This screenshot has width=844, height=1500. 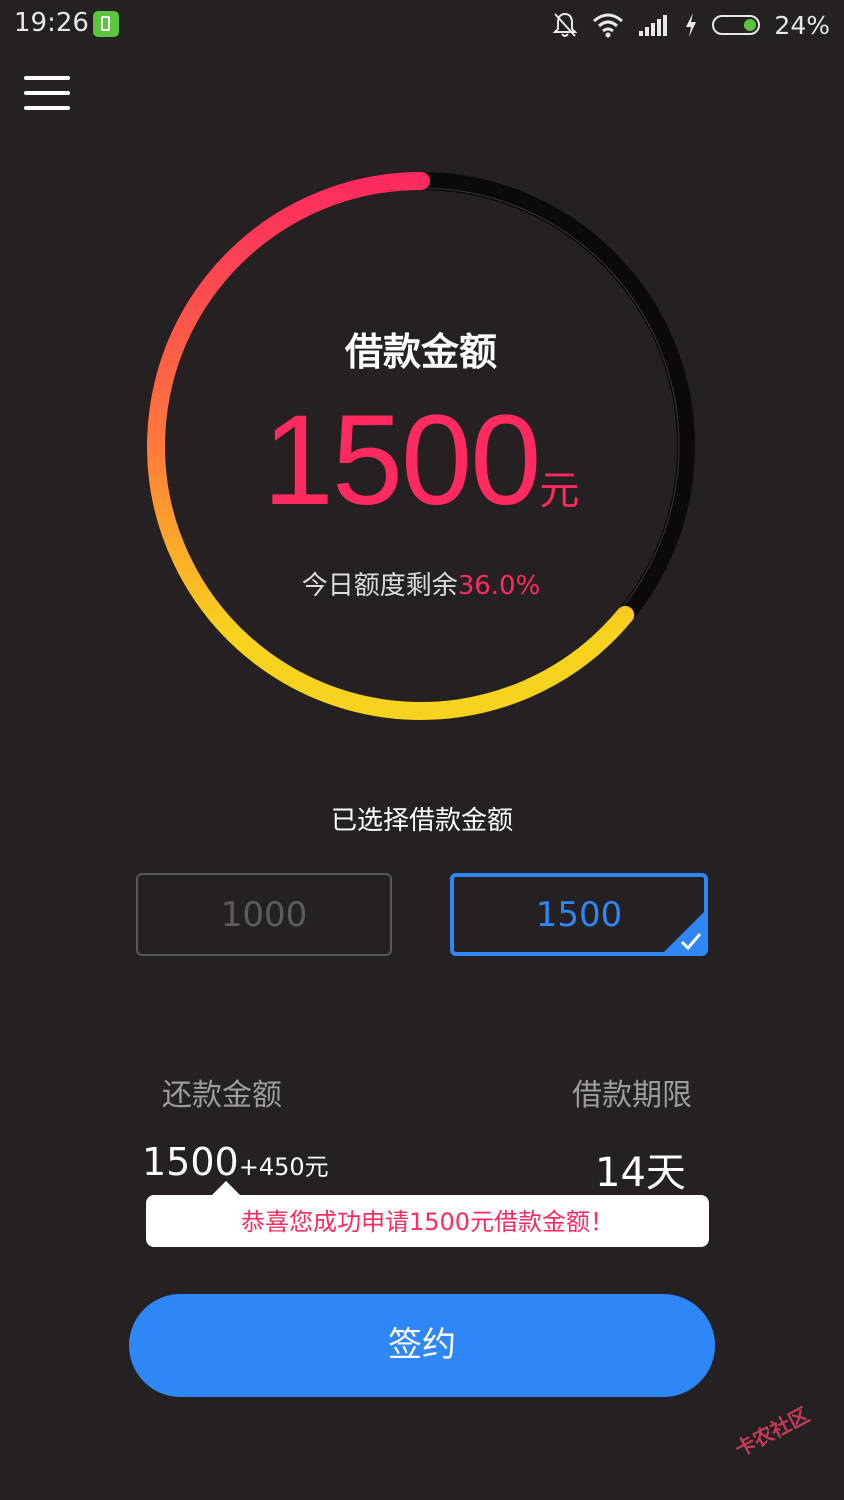 I want to click on charging-icon, so click(x=691, y=25).